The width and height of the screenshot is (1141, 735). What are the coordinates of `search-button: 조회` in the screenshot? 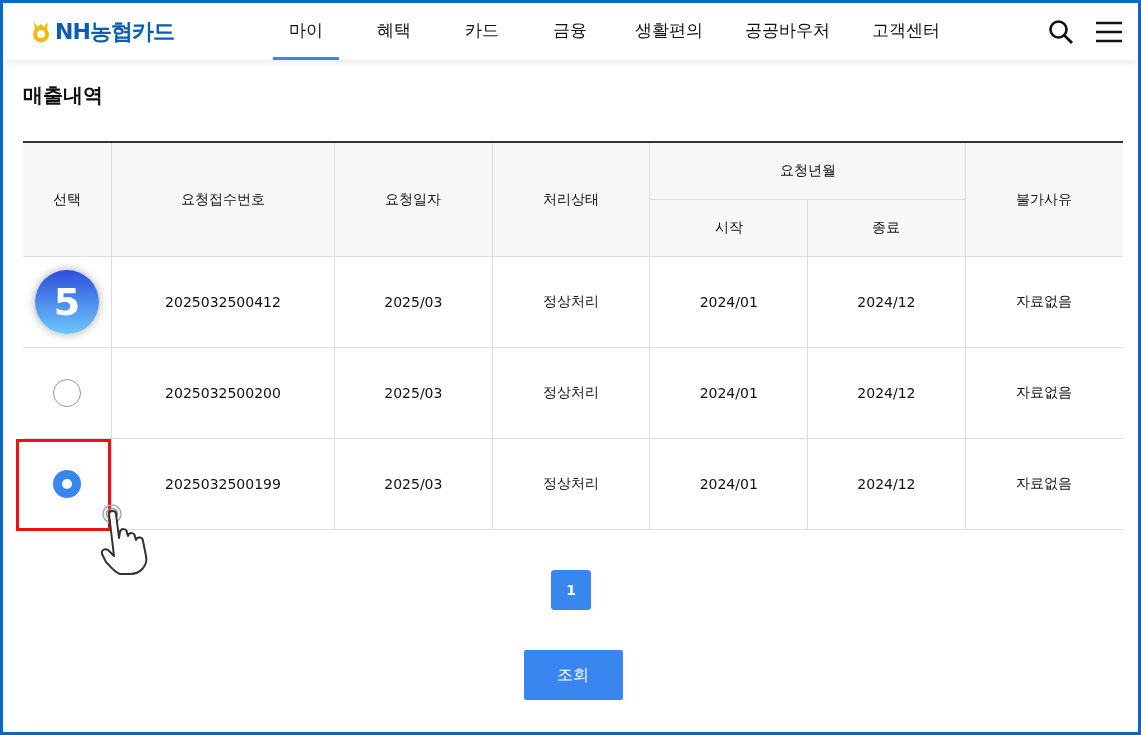 It's located at (573, 675).